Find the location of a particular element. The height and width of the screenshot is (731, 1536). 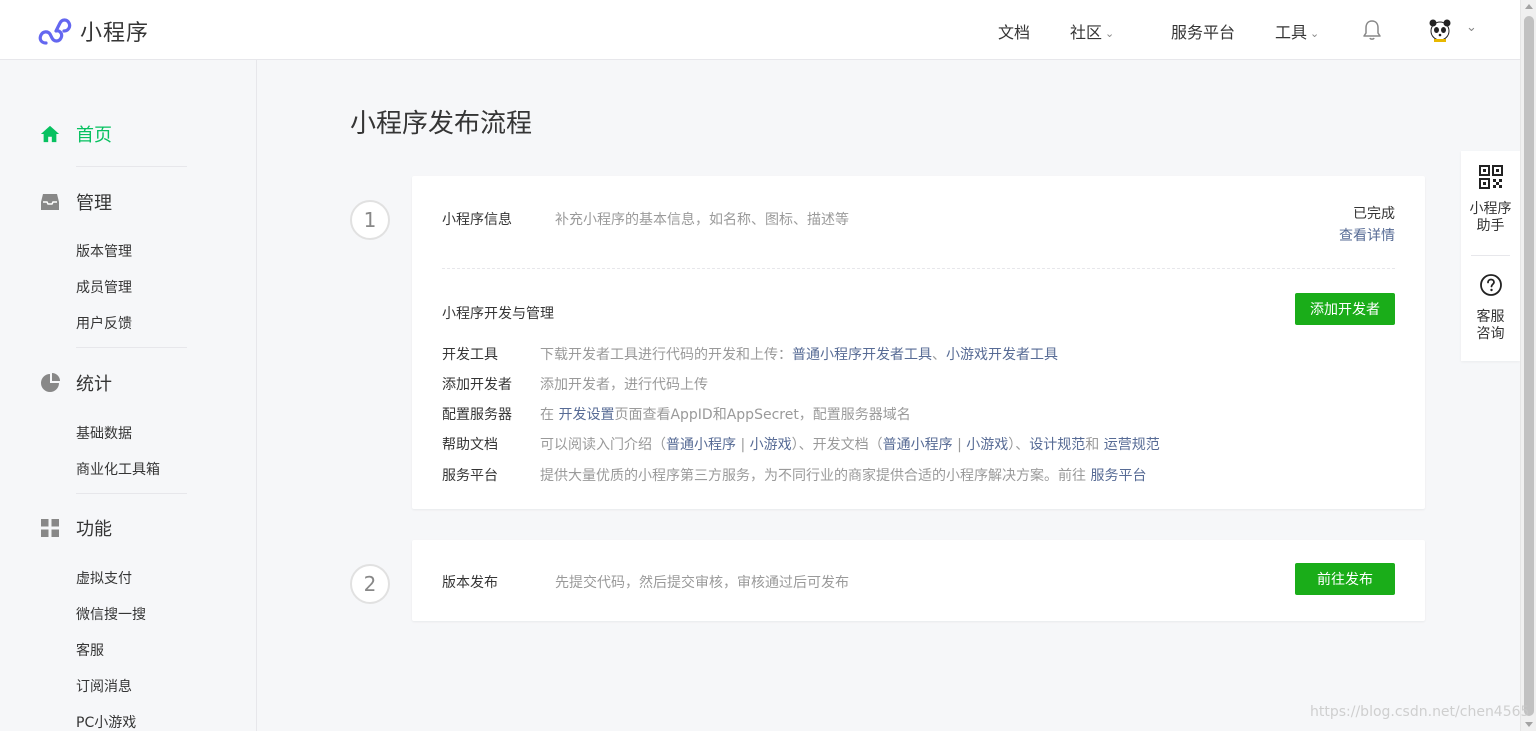

scroll-thumb is located at coordinates (1529, 366).